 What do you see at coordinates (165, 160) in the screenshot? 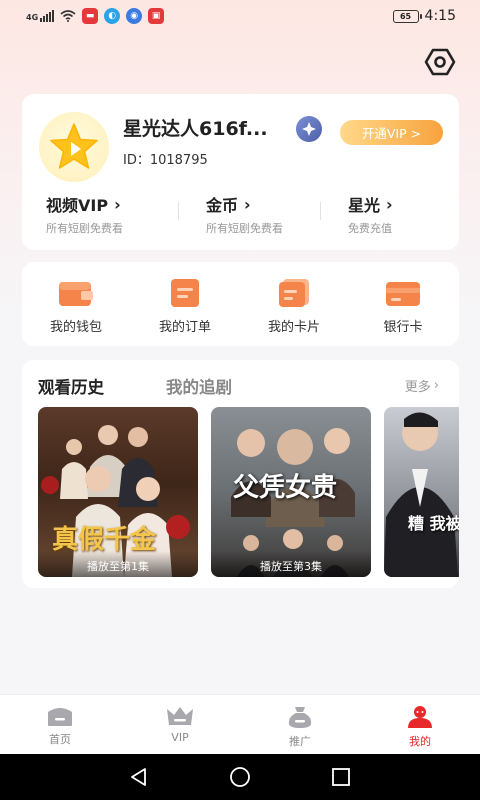
I see `user-id: ID：1018795` at bounding box center [165, 160].